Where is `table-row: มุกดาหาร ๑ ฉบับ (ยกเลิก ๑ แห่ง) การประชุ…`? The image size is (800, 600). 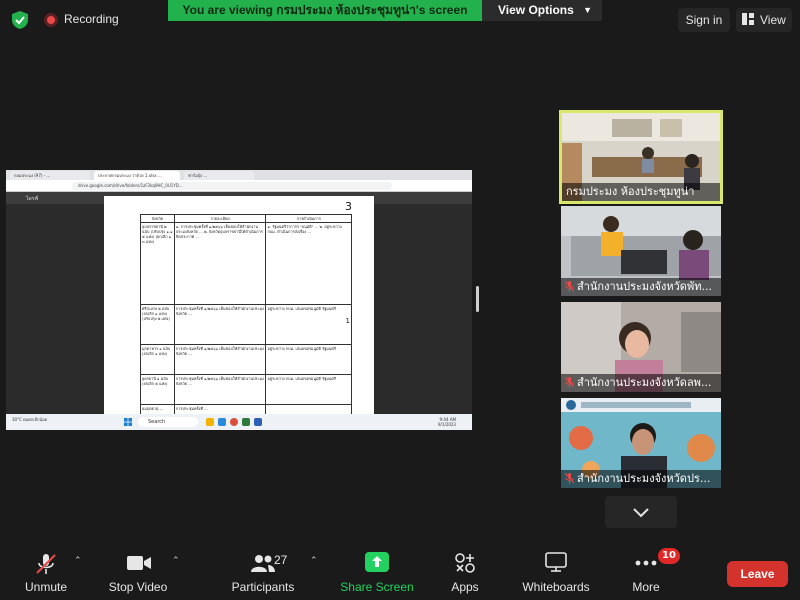 table-row: มุกดาหาร ๑ ฉบับ (ยกเลิก ๑ แห่ง) การประชุ… is located at coordinates (246, 359).